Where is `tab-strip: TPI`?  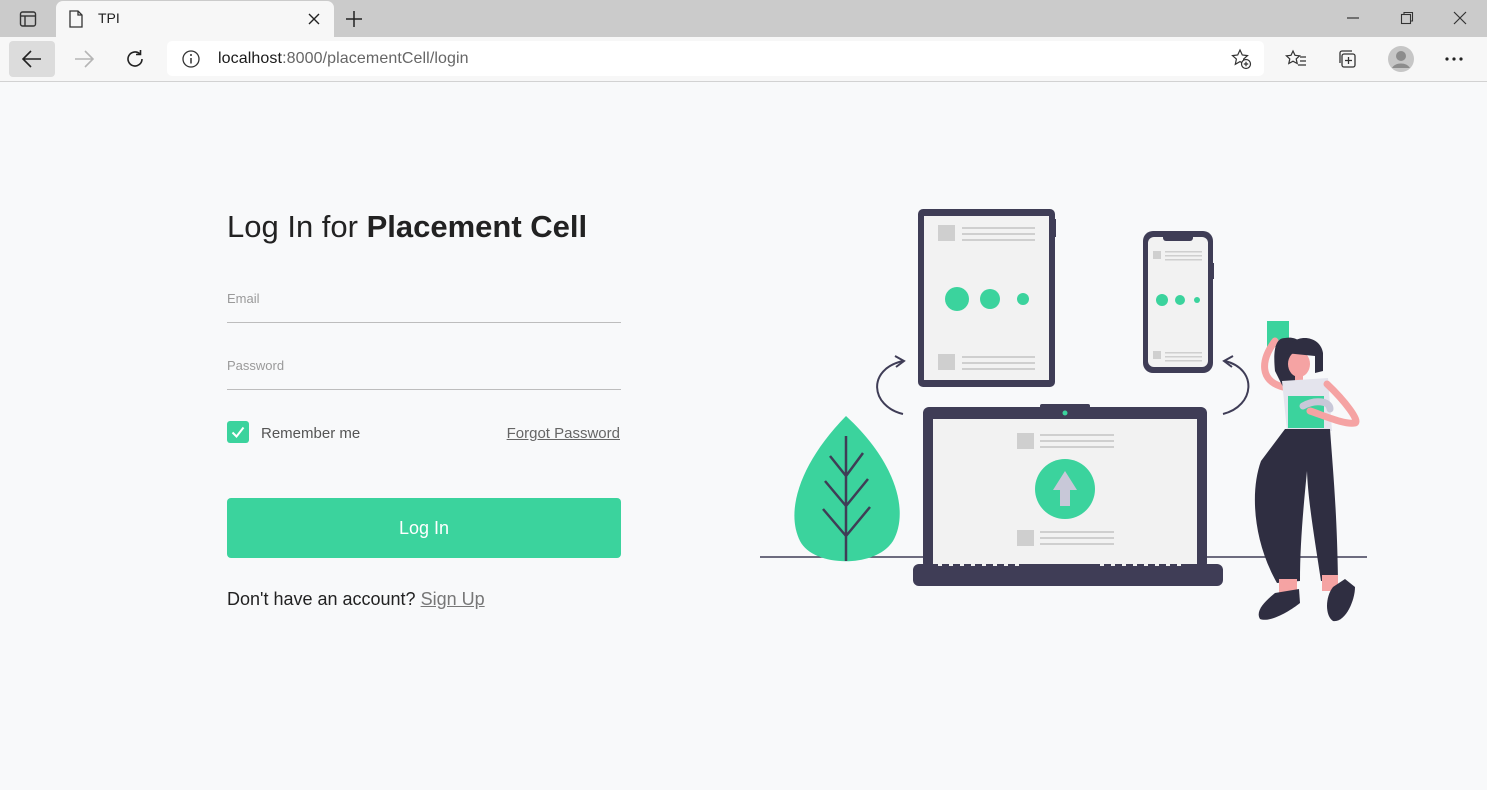 tab-strip: TPI is located at coordinates (743, 18).